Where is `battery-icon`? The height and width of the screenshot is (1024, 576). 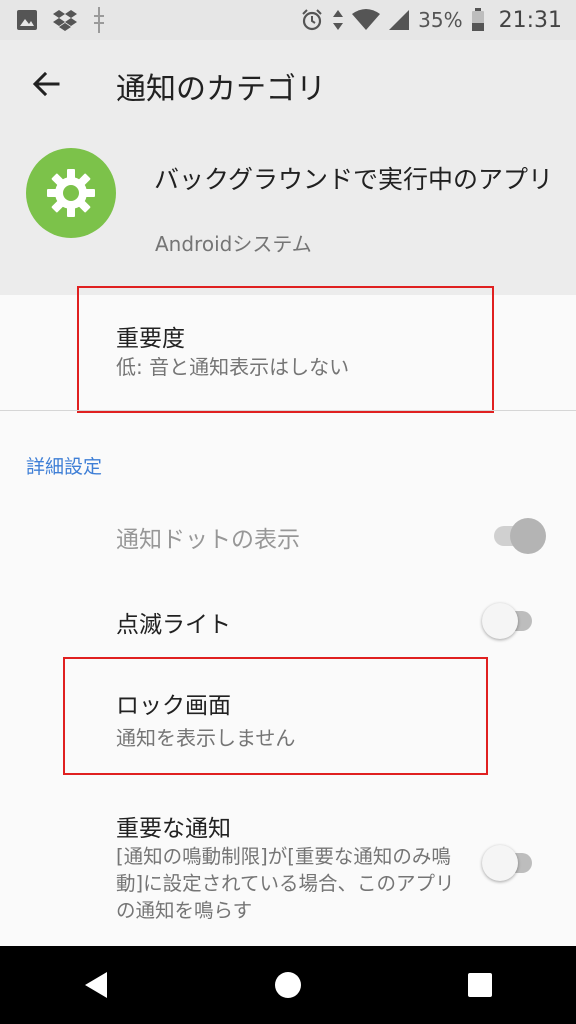 battery-icon is located at coordinates (478, 20).